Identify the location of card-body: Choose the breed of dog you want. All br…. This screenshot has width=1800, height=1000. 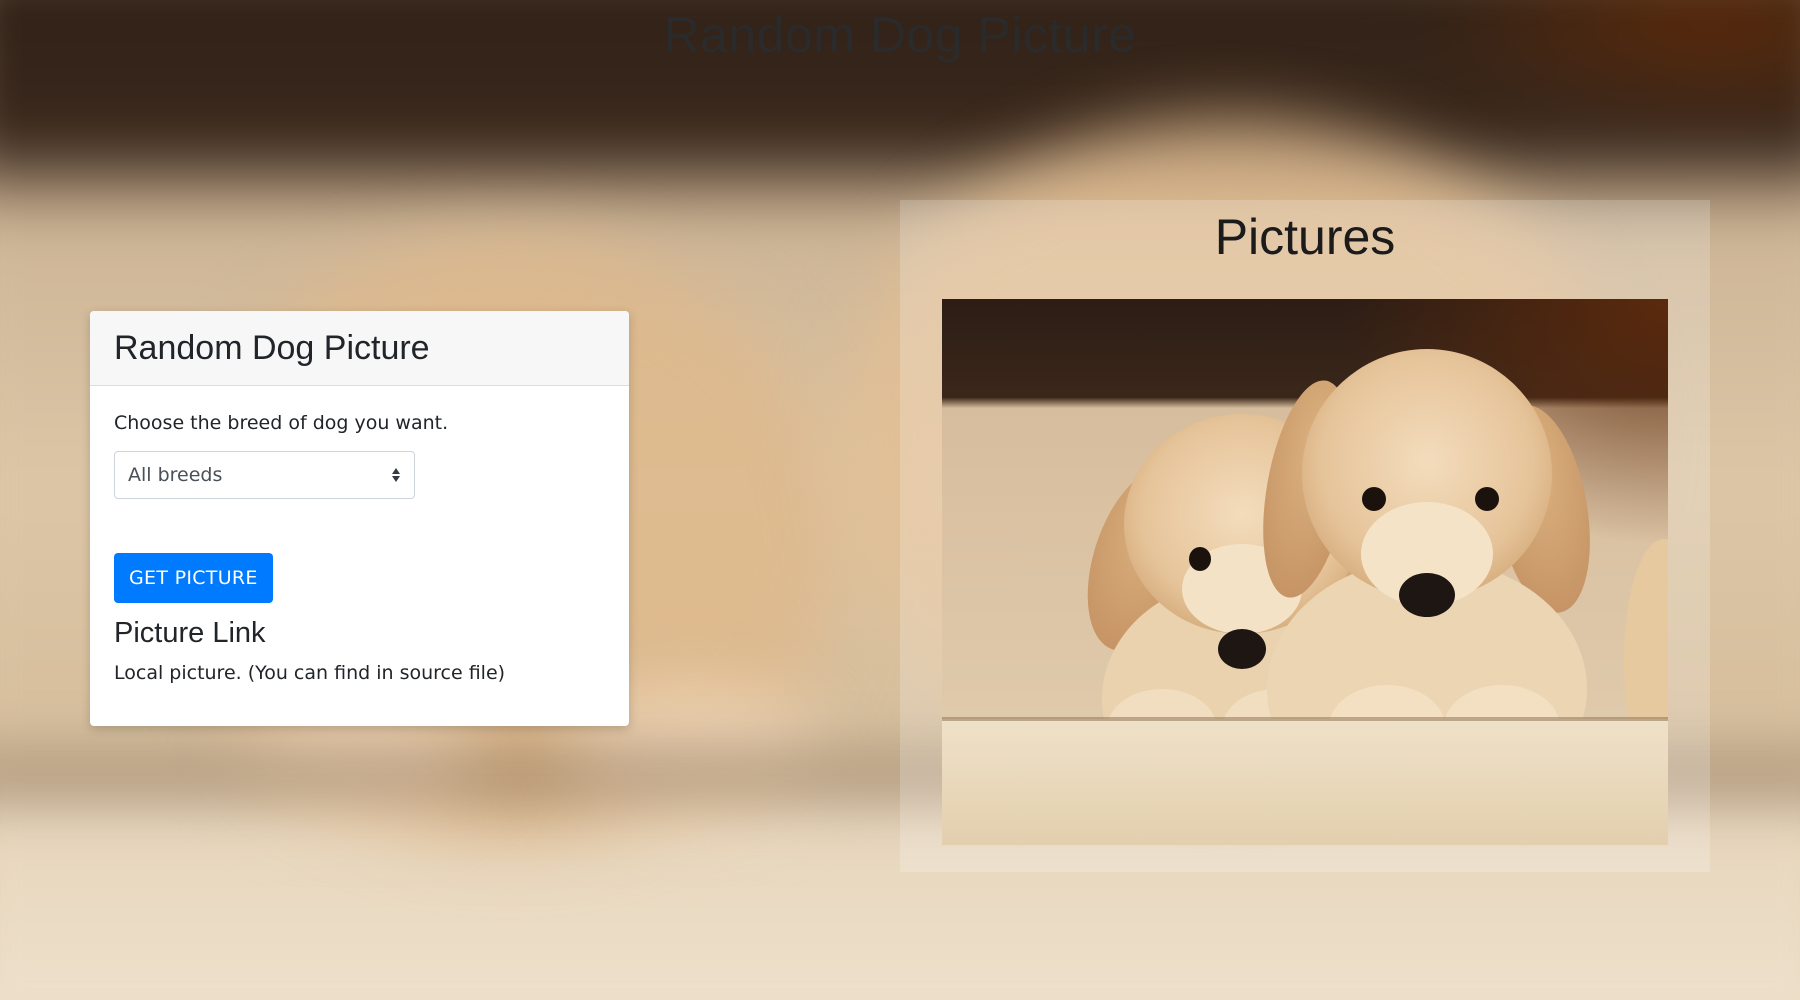
(359, 535).